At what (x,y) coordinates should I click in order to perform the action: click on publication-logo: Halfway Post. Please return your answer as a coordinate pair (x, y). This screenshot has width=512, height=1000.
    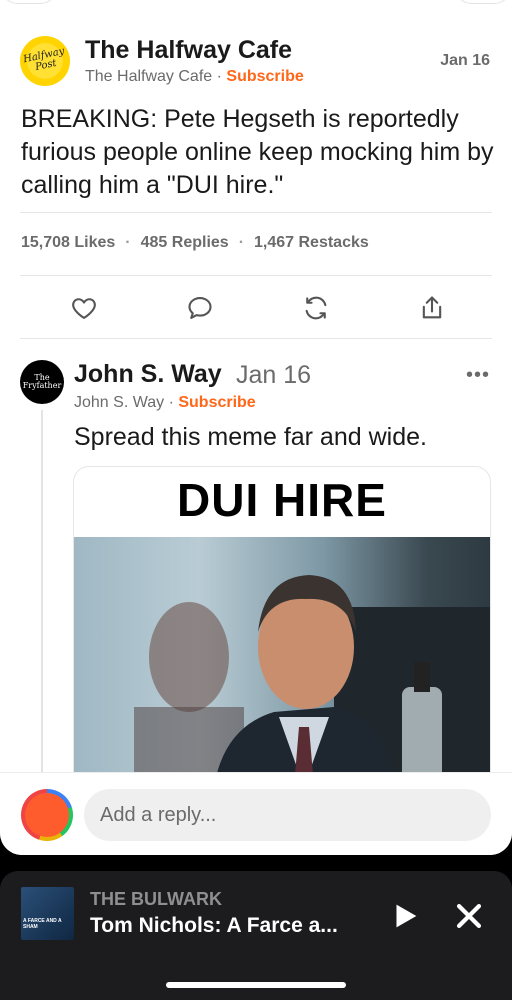
    Looking at the image, I should click on (45, 61).